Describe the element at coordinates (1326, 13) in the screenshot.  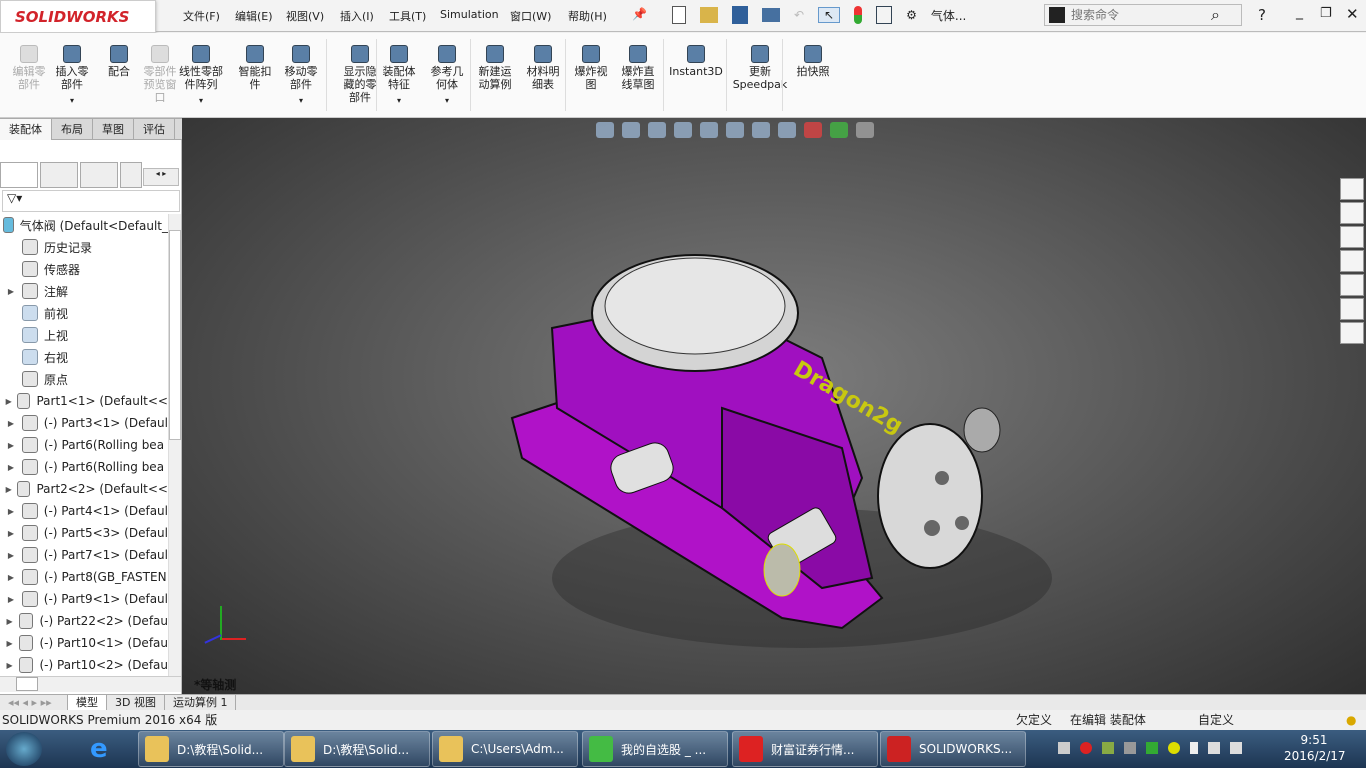
I see `restore-button: ❐` at that location.